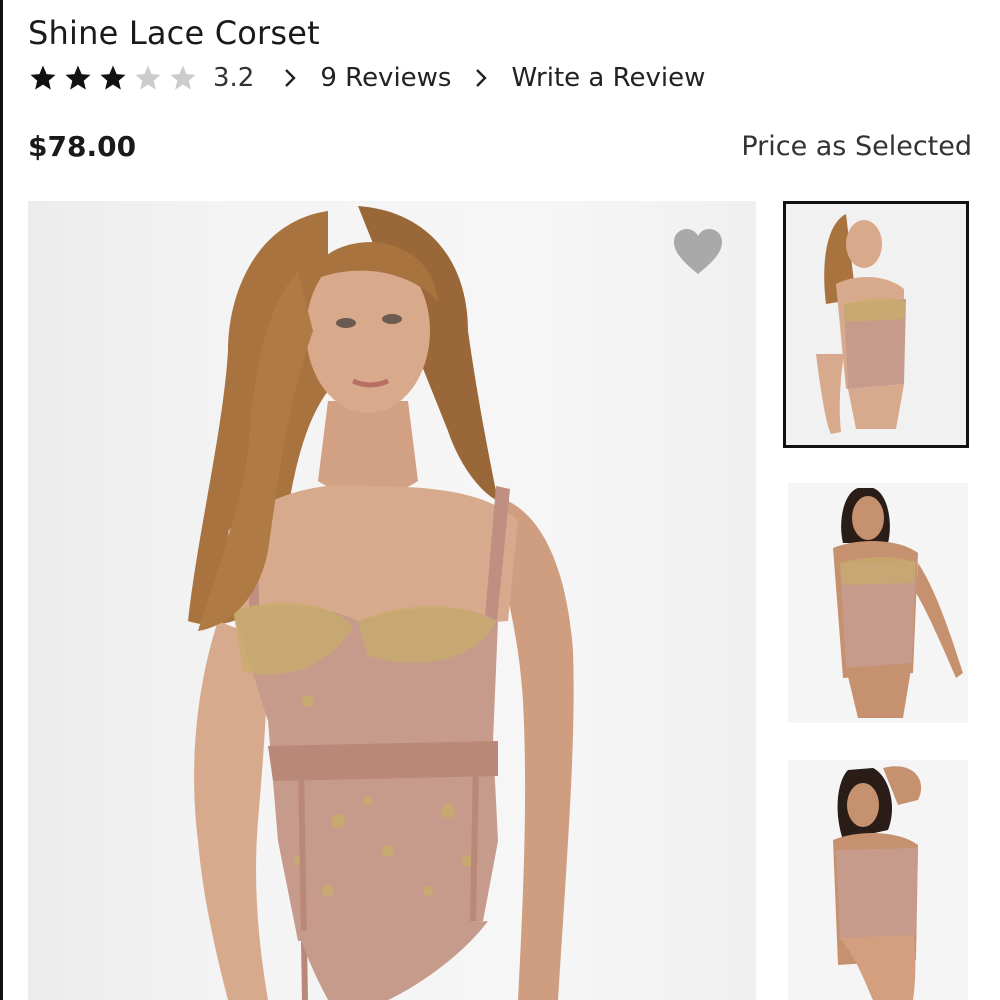  I want to click on star-rating, so click(115, 78).